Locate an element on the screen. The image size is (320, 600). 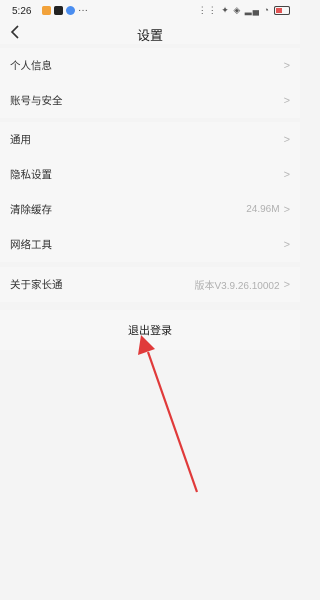
annotation-arrow-icon is located at coordinates (168, 414).